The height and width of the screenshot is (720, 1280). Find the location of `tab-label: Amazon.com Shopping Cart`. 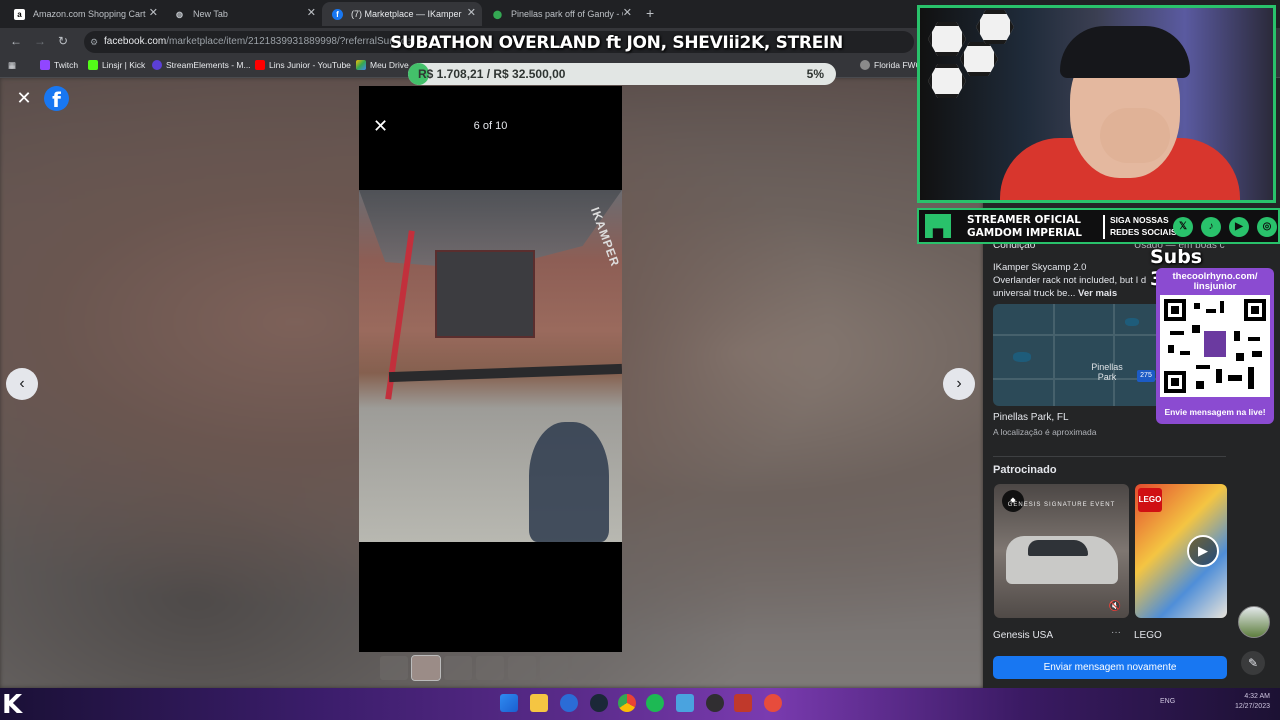

tab-label: Amazon.com Shopping Cart is located at coordinates (89, 14).